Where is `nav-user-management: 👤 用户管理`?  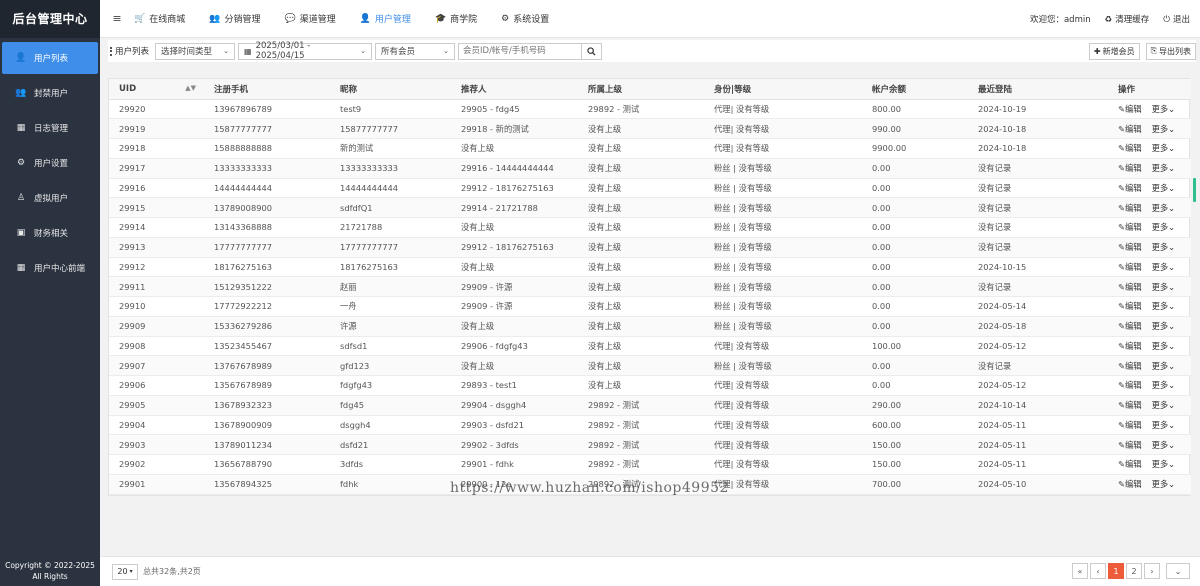 nav-user-management: 👤 用户管理 is located at coordinates (385, 19).